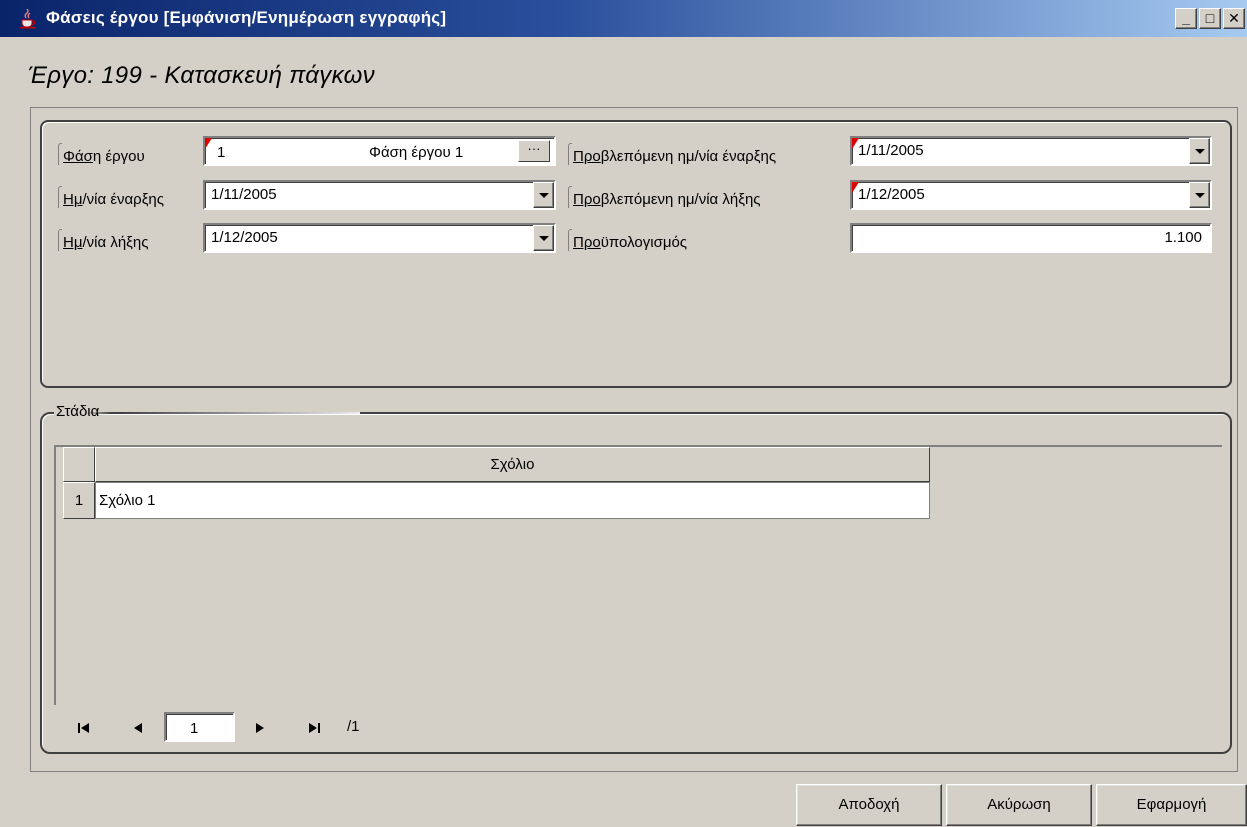 The height and width of the screenshot is (827, 1247). Describe the element at coordinates (240, 413) in the screenshot. I see `stages-divider` at that location.